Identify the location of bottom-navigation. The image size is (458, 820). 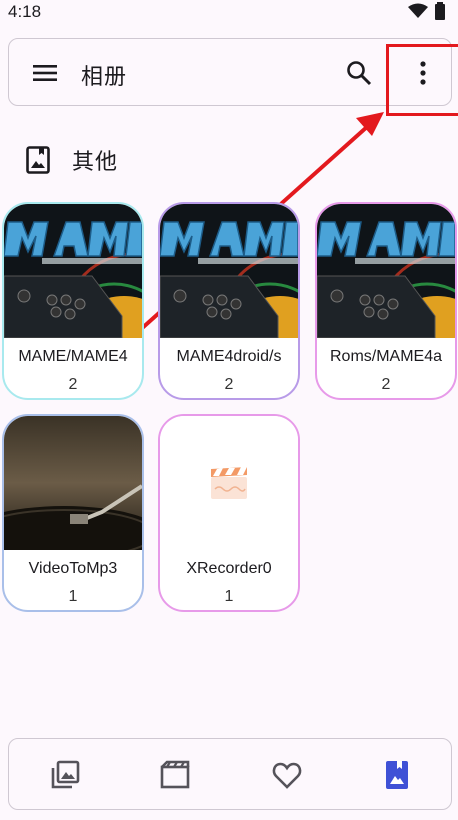
(230, 774).